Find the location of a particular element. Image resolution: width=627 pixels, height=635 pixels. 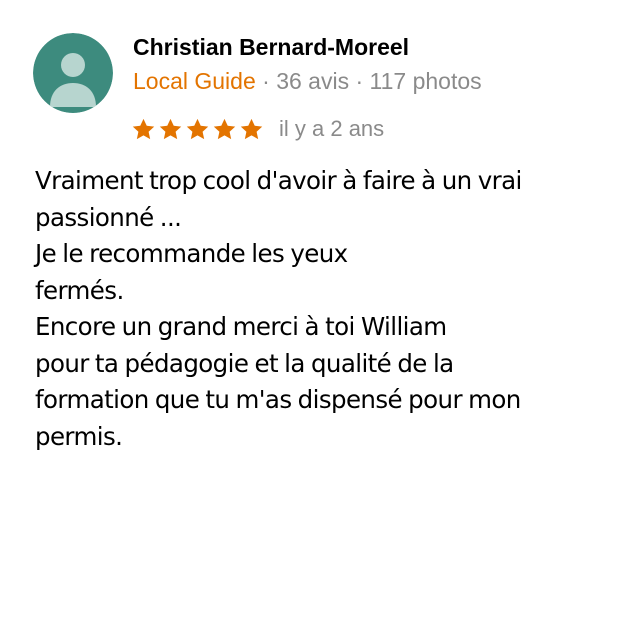

review-date: il y a 2 ans is located at coordinates (332, 128).